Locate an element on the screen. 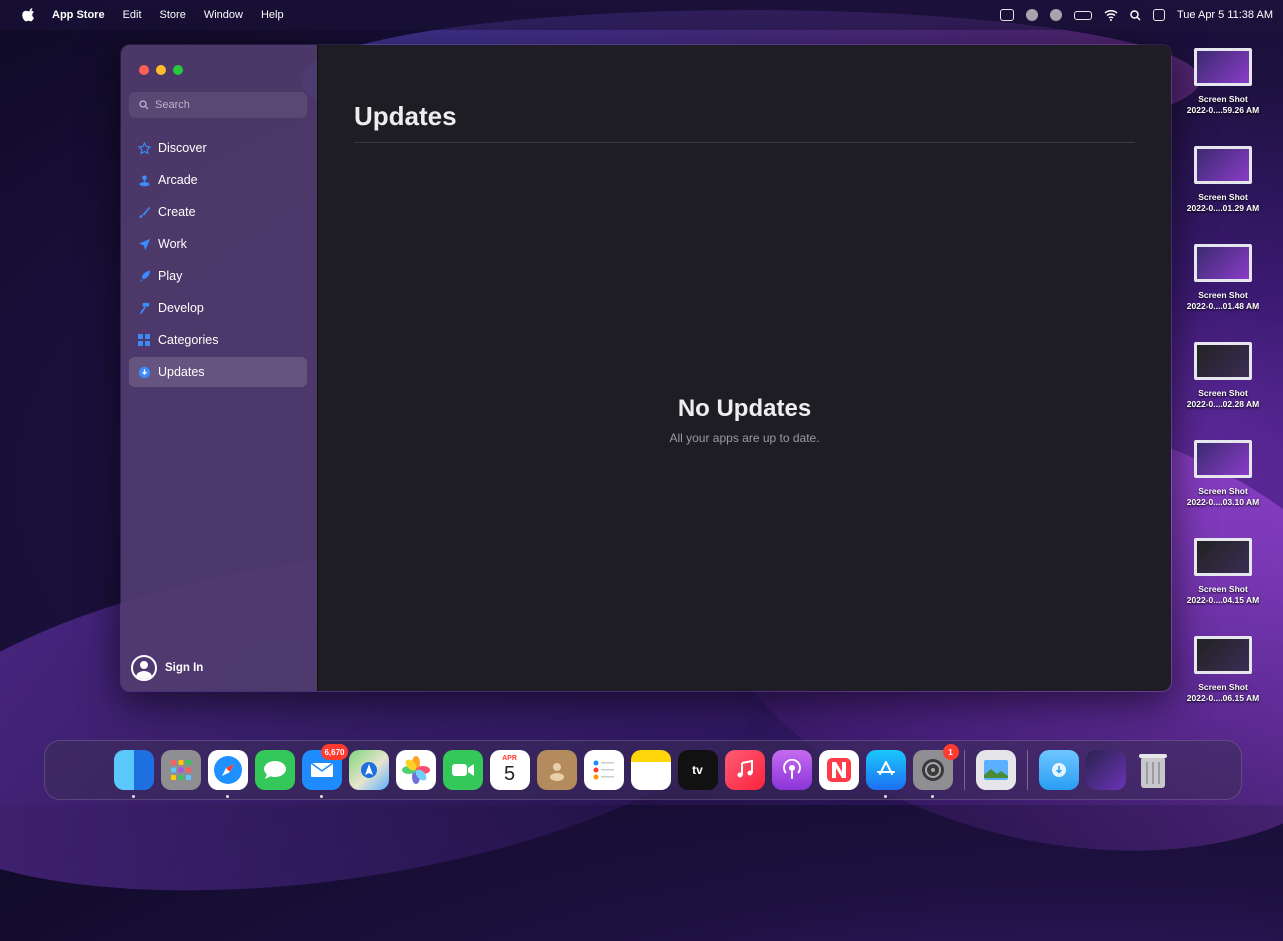  menu-store: Store is located at coordinates (173, 15).